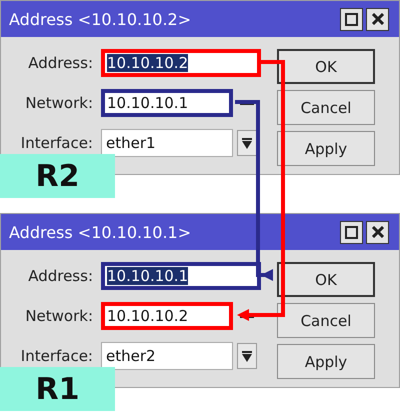  Describe the element at coordinates (57, 389) in the screenshot. I see `router-tag: R1` at that location.